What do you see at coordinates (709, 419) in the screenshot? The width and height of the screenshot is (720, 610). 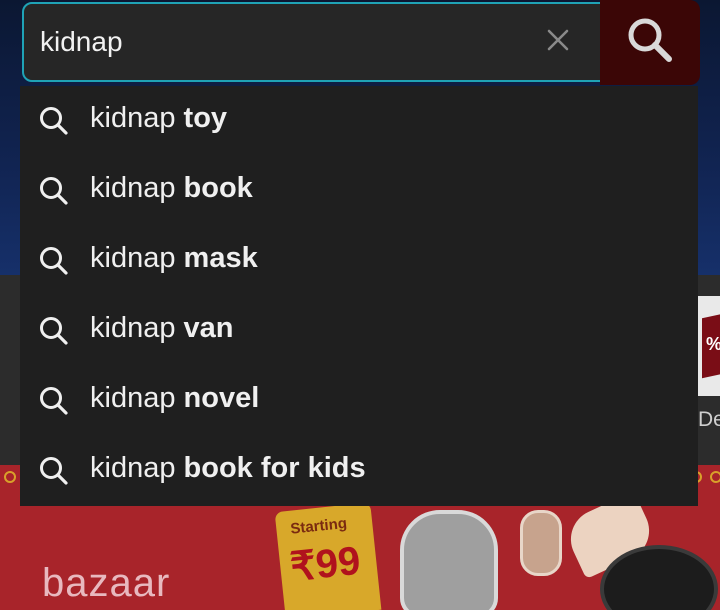 I see `deal-tile-label: De` at bounding box center [709, 419].